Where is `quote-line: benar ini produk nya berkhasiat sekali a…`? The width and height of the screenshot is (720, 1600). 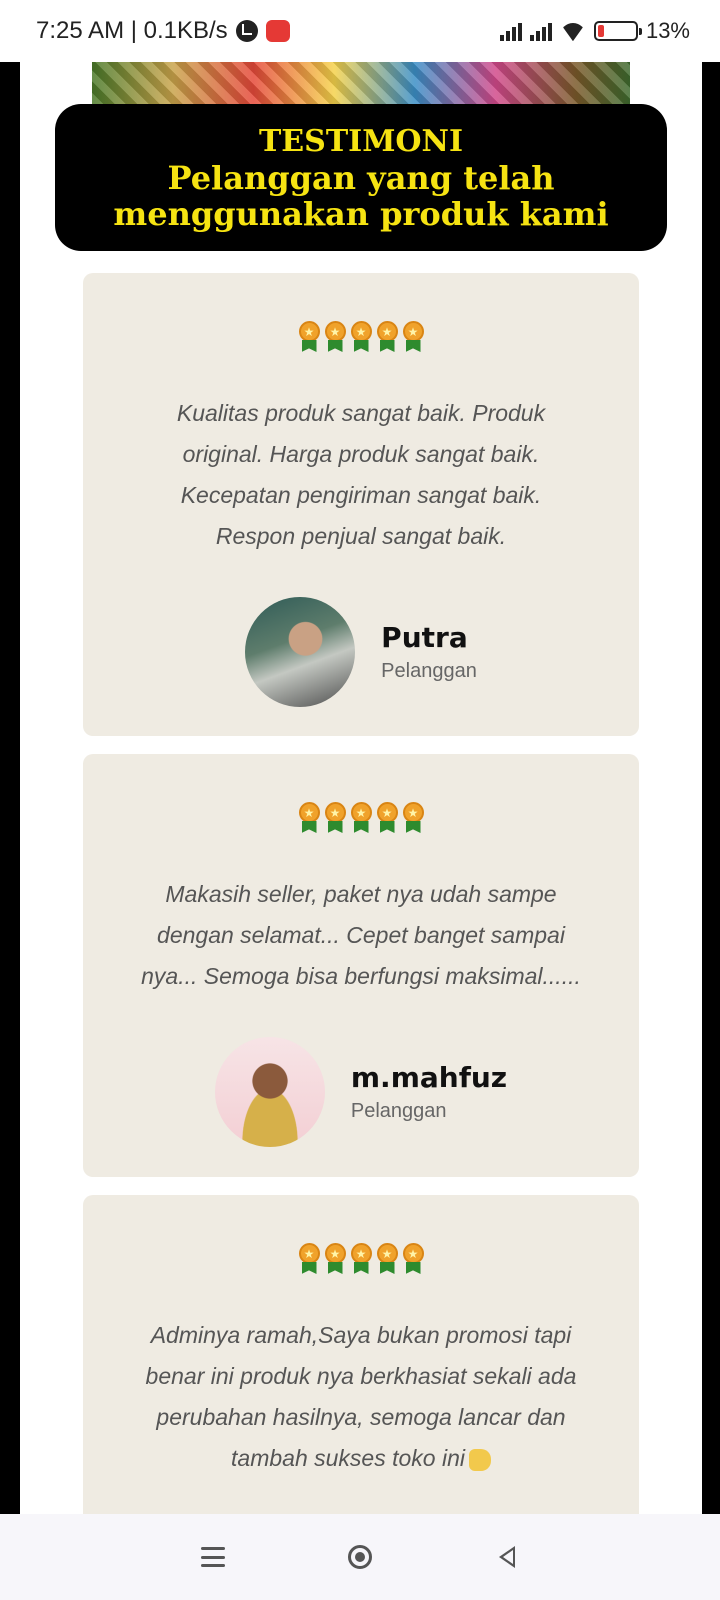 quote-line: benar ini produk nya berkhasiat sekali a… is located at coordinates (361, 1376).